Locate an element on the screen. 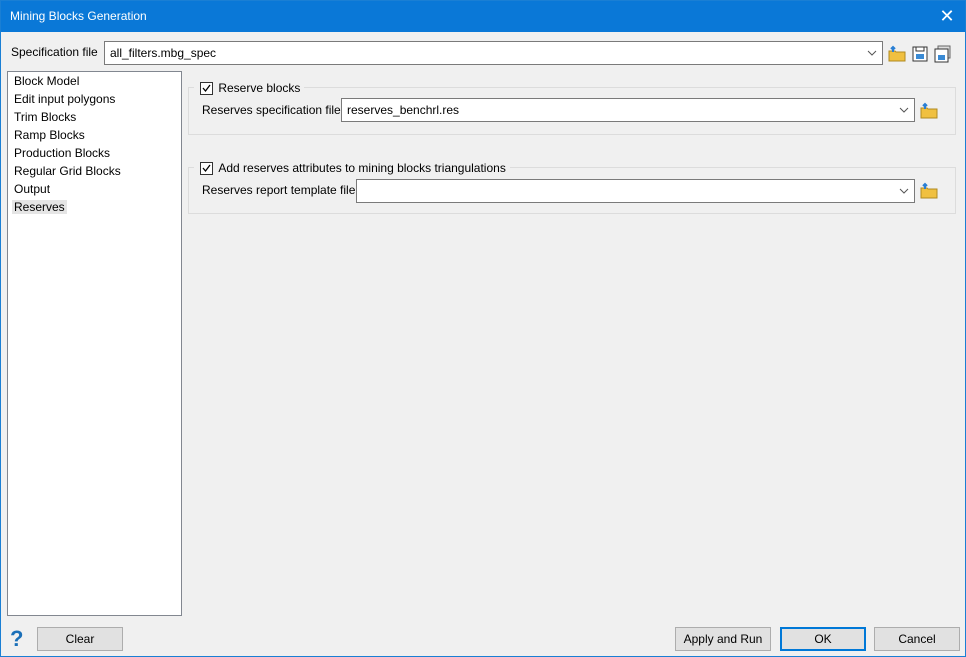 The width and height of the screenshot is (966, 657). report-template-label: Reserves report template file is located at coordinates (279, 190).